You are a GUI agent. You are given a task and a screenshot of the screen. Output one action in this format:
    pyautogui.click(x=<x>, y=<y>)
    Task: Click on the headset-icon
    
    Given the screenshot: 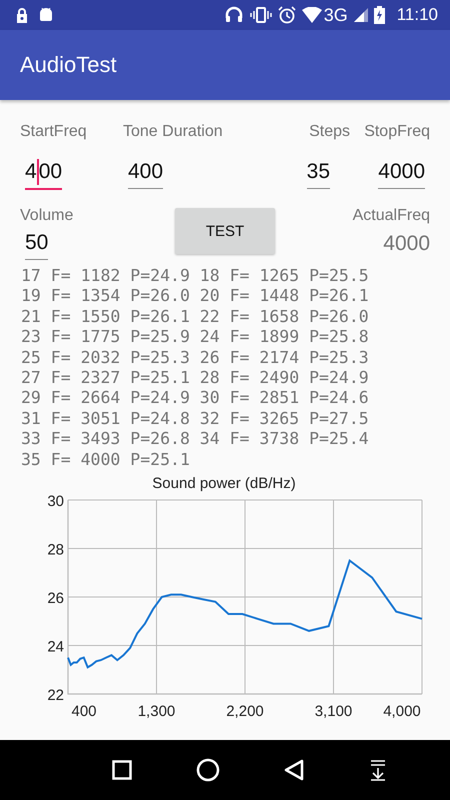 What is the action you would take?
    pyautogui.click(x=234, y=15)
    